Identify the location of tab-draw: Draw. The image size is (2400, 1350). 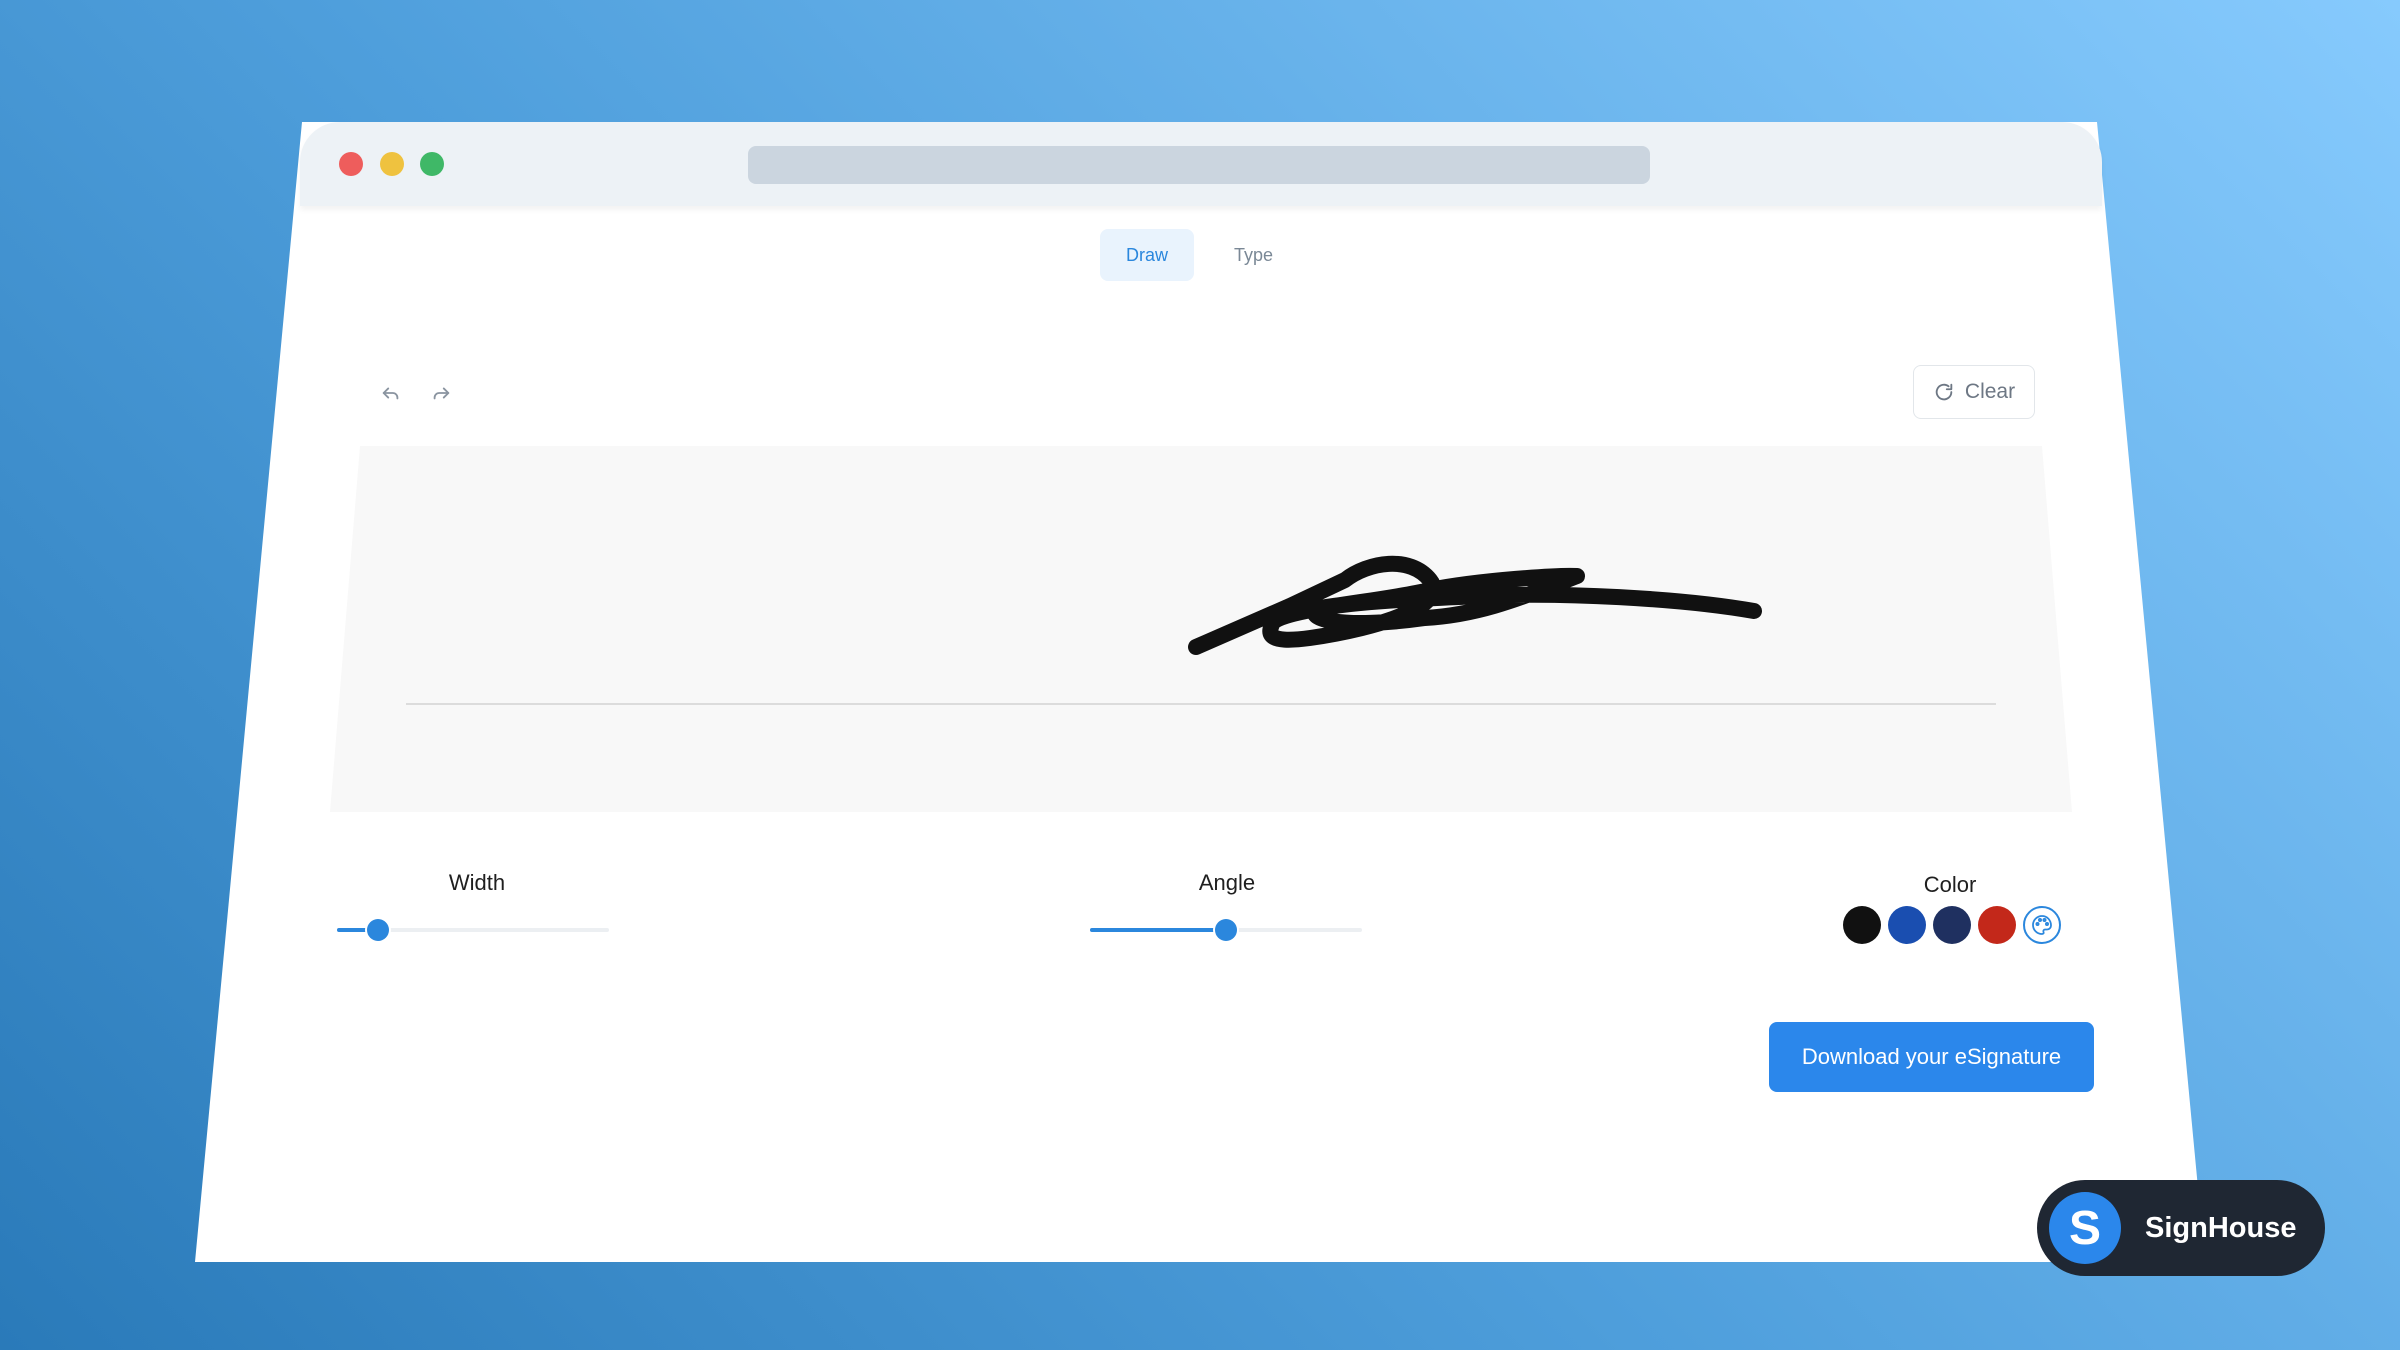
(1147, 255).